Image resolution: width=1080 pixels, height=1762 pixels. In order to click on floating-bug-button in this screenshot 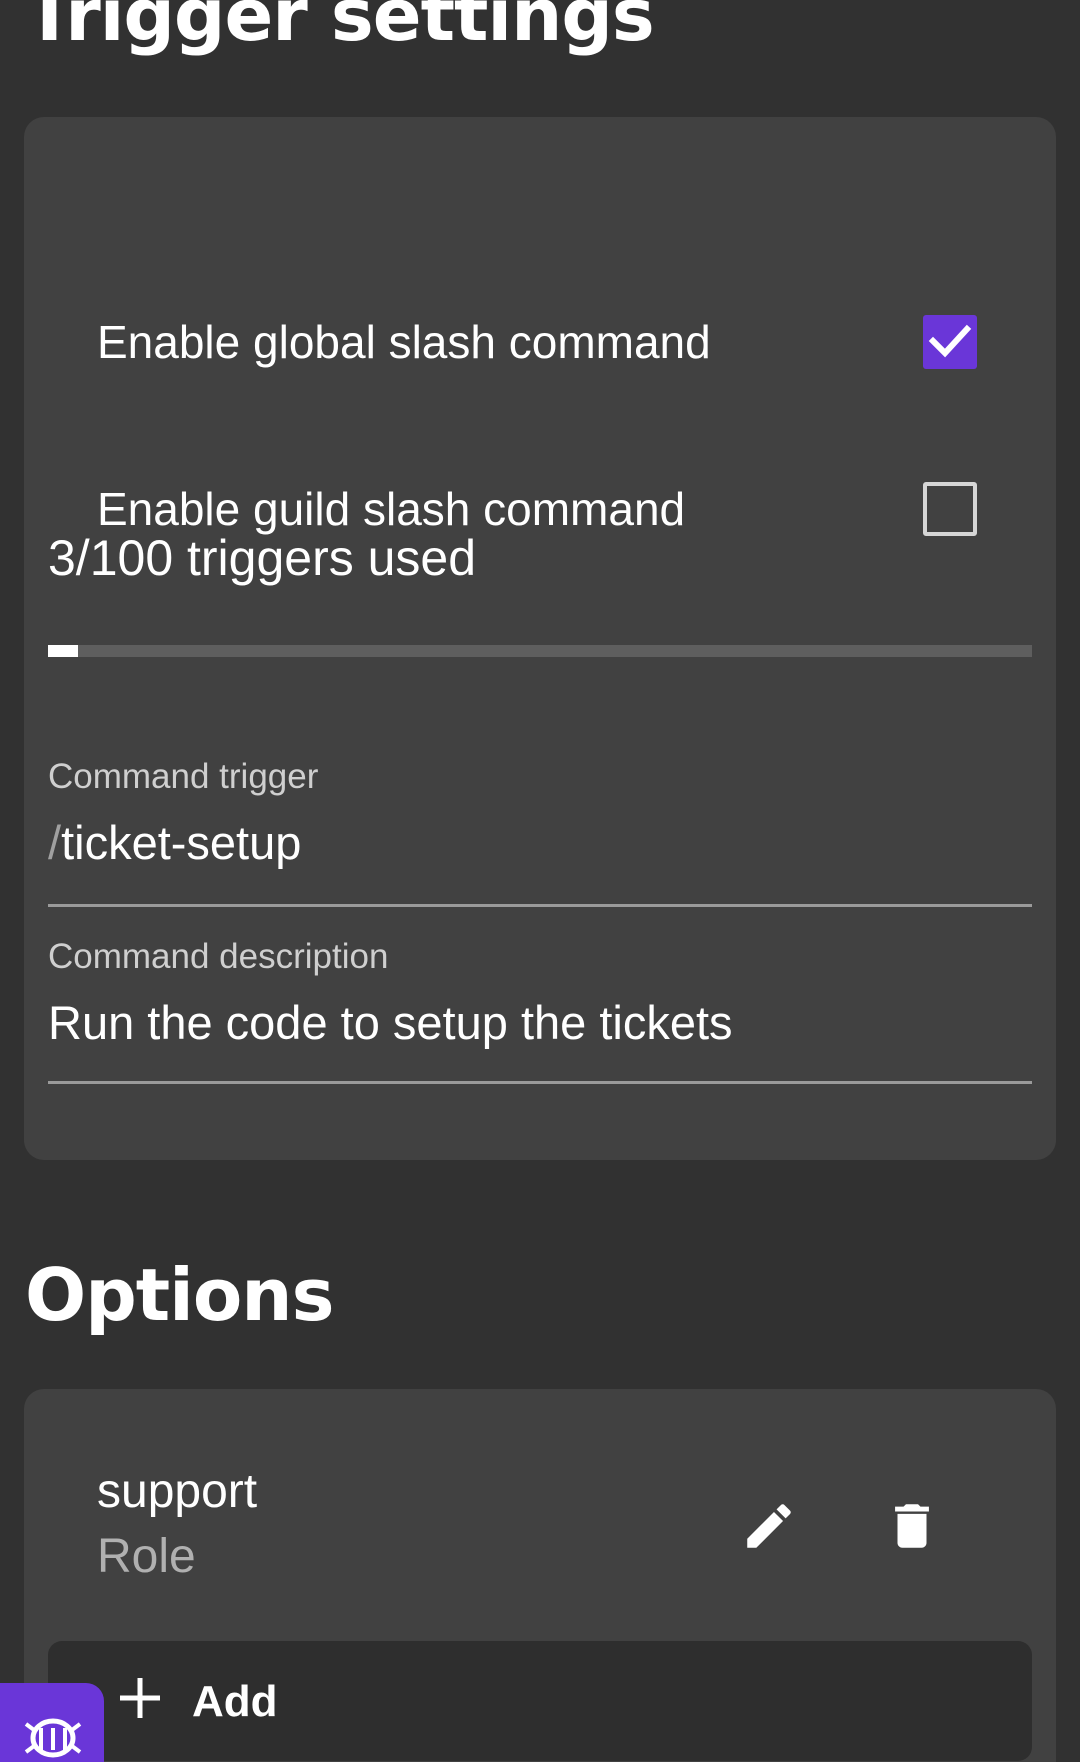, I will do `click(52, 1722)`.